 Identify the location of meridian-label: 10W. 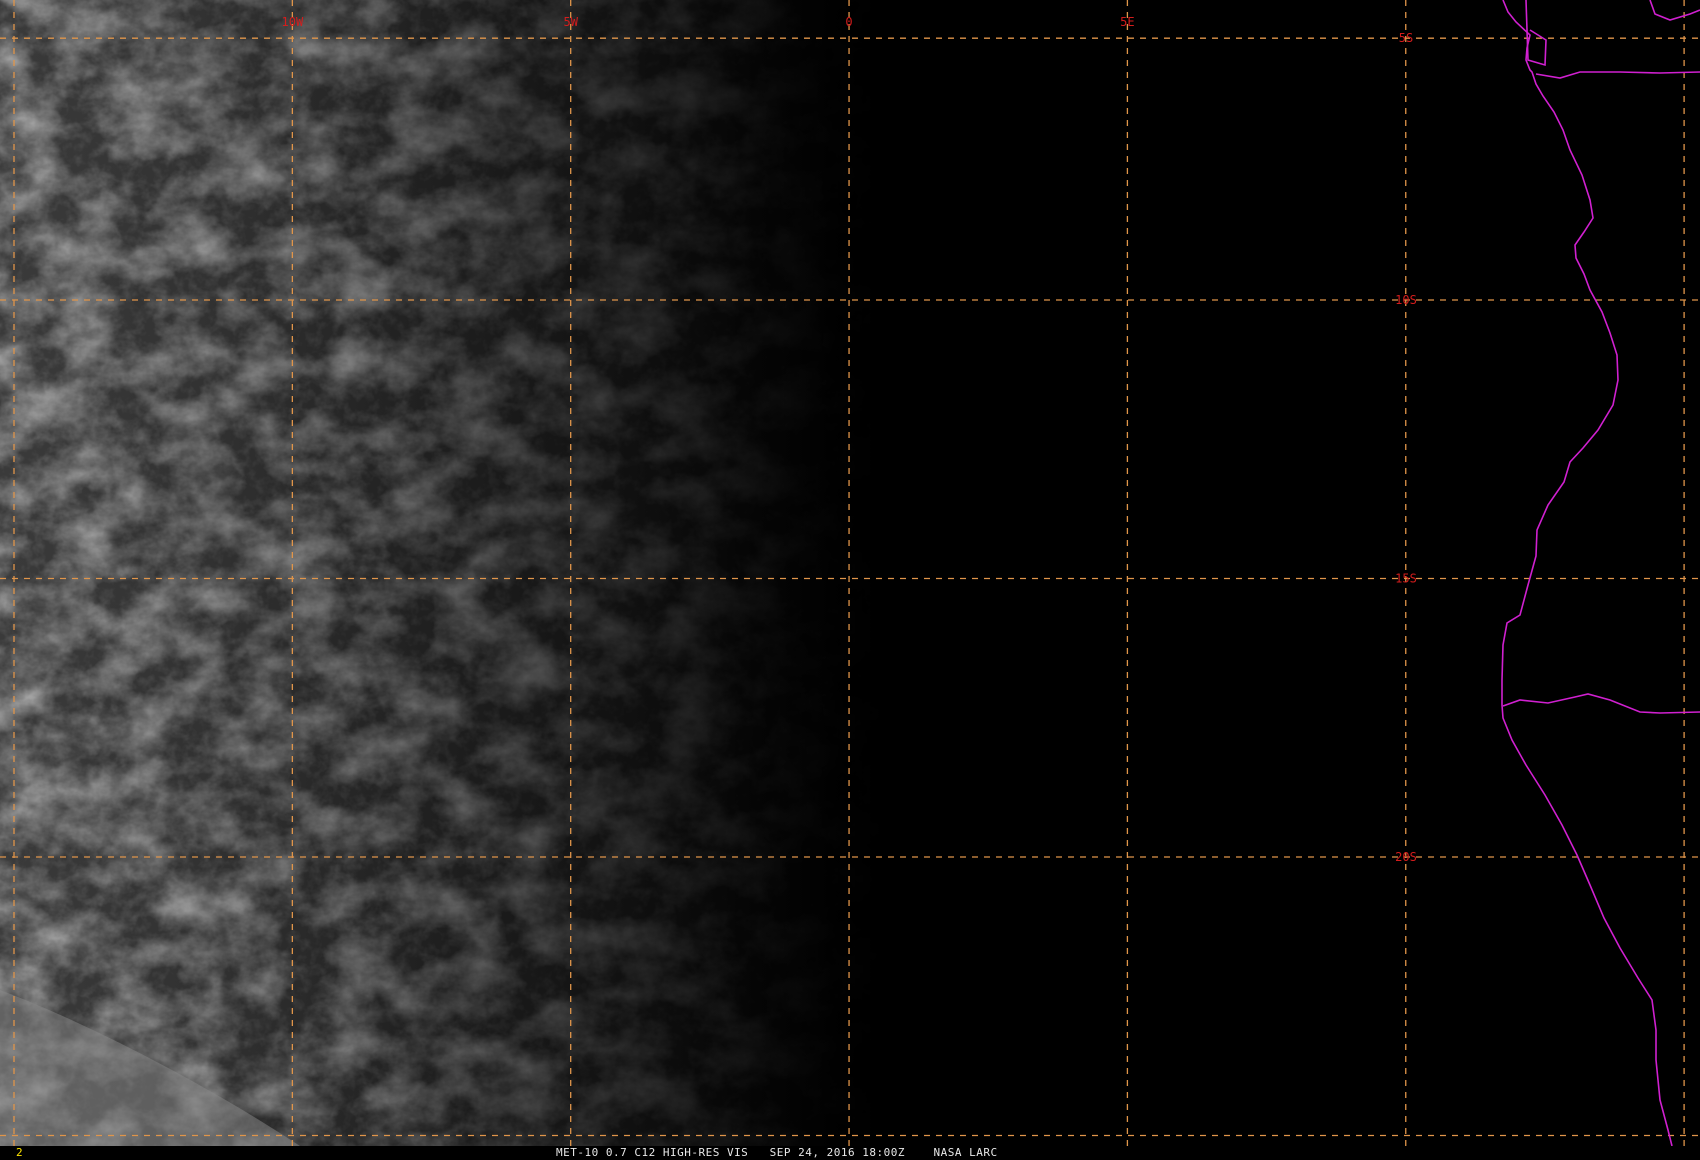
(293, 22).